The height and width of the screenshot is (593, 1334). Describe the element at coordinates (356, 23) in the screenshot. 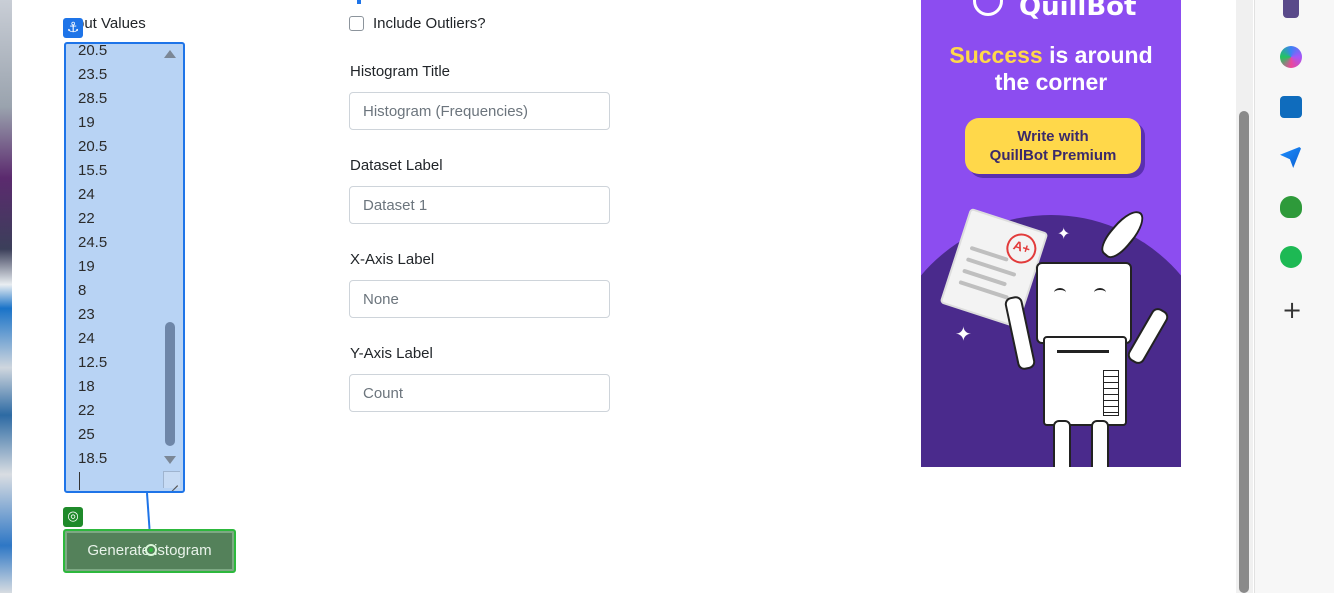

I see `include-outliers-checkbox` at that location.